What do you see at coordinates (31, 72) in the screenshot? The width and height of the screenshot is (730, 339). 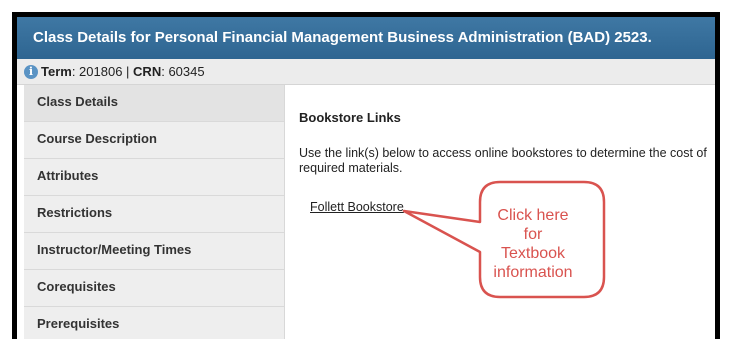 I see `info-icon: i` at bounding box center [31, 72].